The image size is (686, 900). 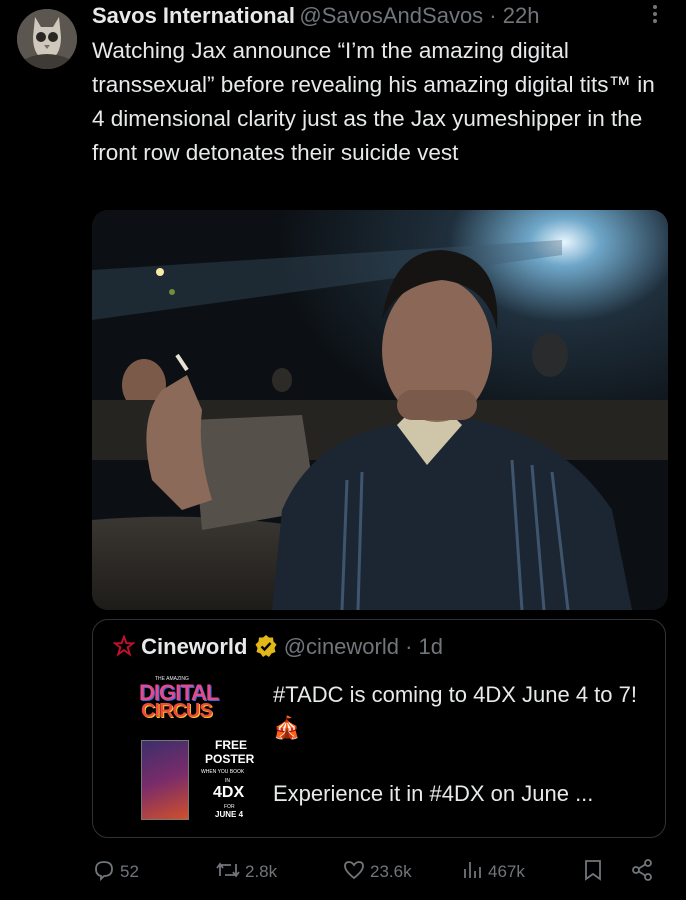 What do you see at coordinates (431, 646) in the screenshot?
I see `quoted-time: 1d` at bounding box center [431, 646].